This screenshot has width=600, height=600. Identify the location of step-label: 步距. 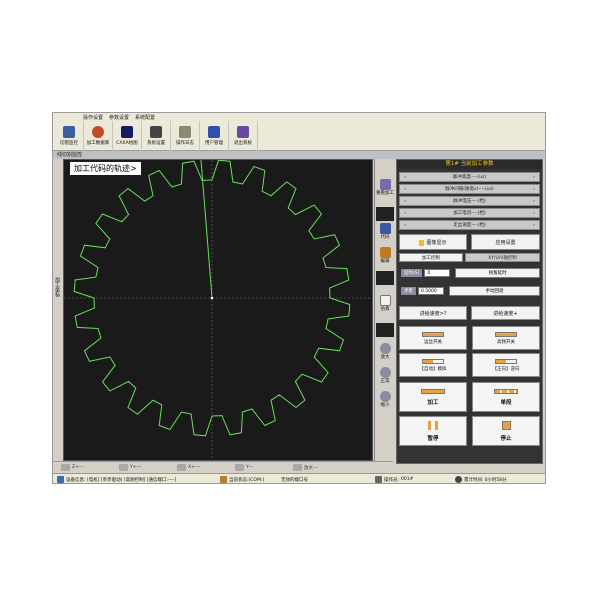
(408, 291).